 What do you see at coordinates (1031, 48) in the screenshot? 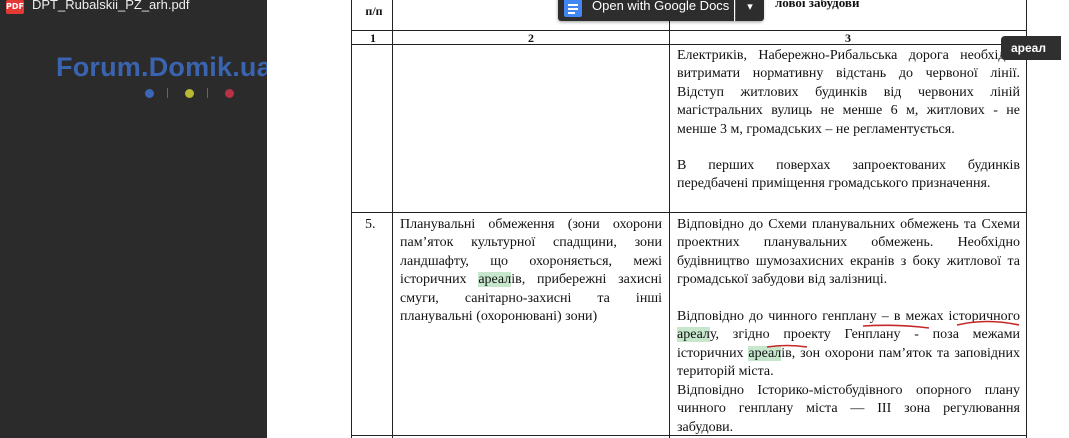
I see `search-term-indicator: ареал` at bounding box center [1031, 48].